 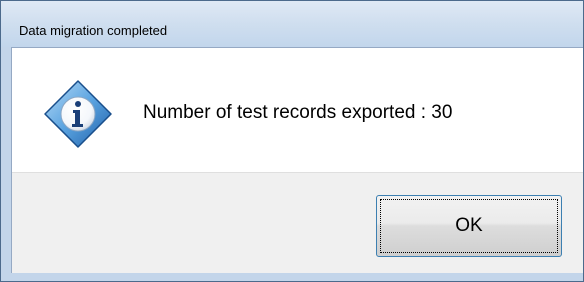 I want to click on information-icon, so click(x=78, y=114).